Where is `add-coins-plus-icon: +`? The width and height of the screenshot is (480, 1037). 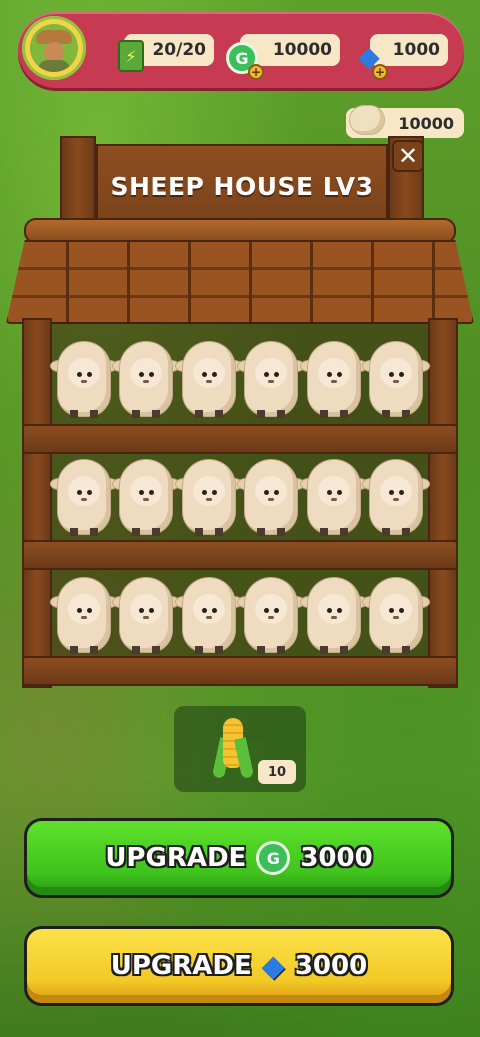
add-coins-plus-icon: + is located at coordinates (256, 72).